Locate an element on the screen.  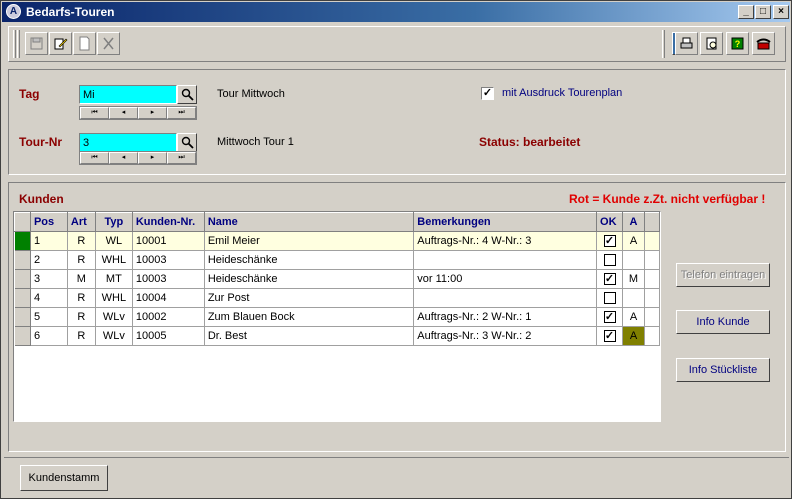
table-row: 2 R WHL 10003 Heideschänke is located at coordinates (337, 260).